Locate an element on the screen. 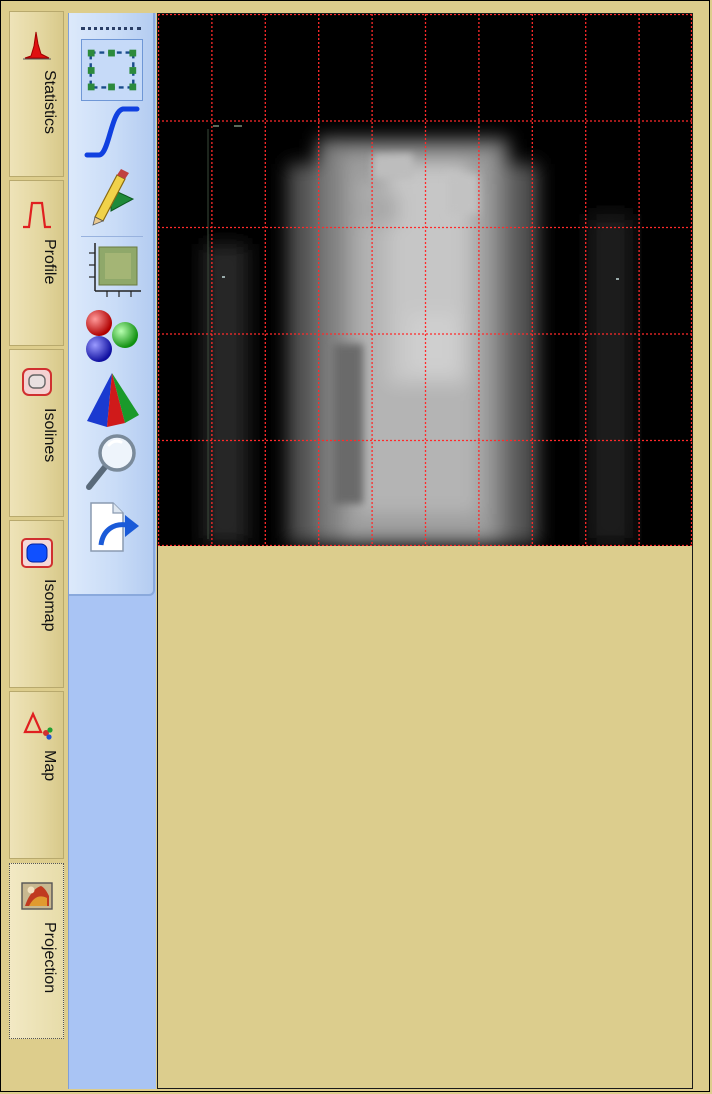  tab-label: Statistics is located at coordinates (49, 102).